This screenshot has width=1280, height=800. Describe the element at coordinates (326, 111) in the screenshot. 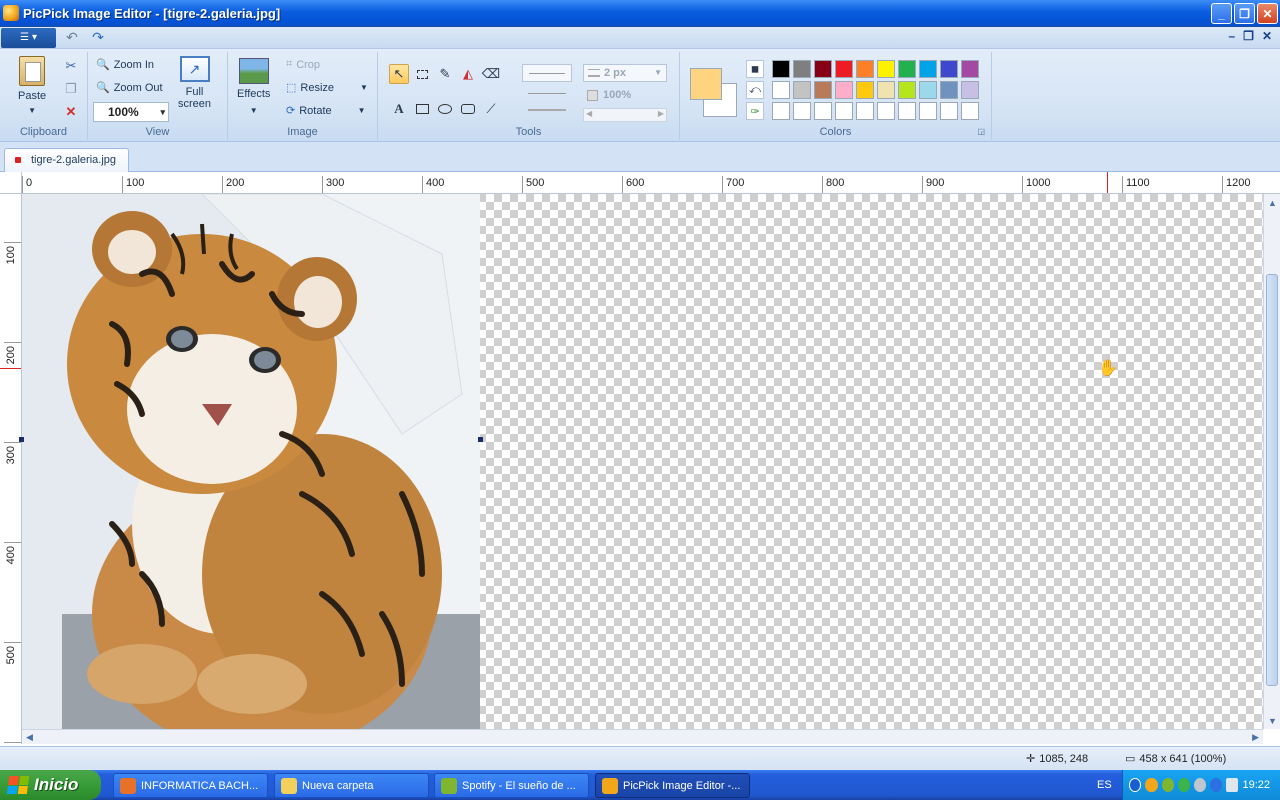

I see `rotate-button: ⟳ Rotate ▼` at that location.